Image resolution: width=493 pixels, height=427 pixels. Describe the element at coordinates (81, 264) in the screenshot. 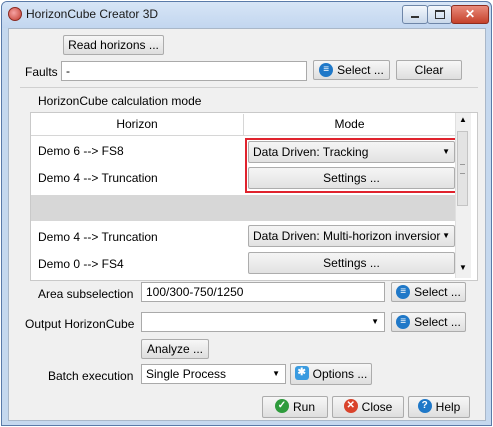

I see `table-row-horizon: Demo 0 --> FS4` at that location.